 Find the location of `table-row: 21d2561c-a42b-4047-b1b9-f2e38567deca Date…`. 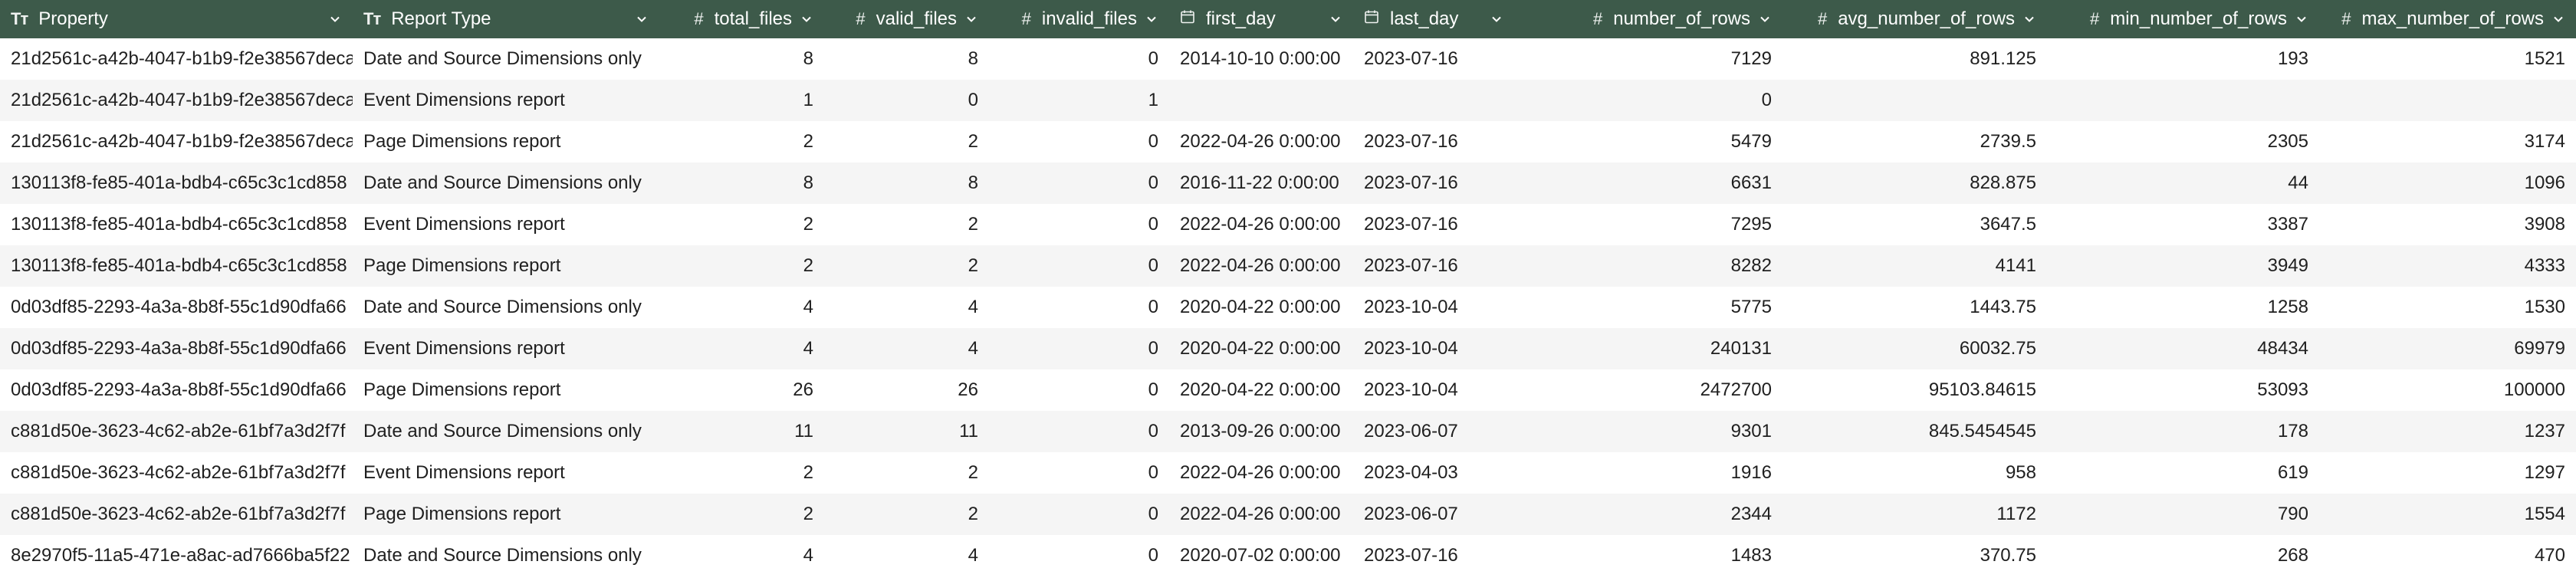

table-row: 21d2561c-a42b-4047-b1b9-f2e38567deca Date… is located at coordinates (1288, 59).